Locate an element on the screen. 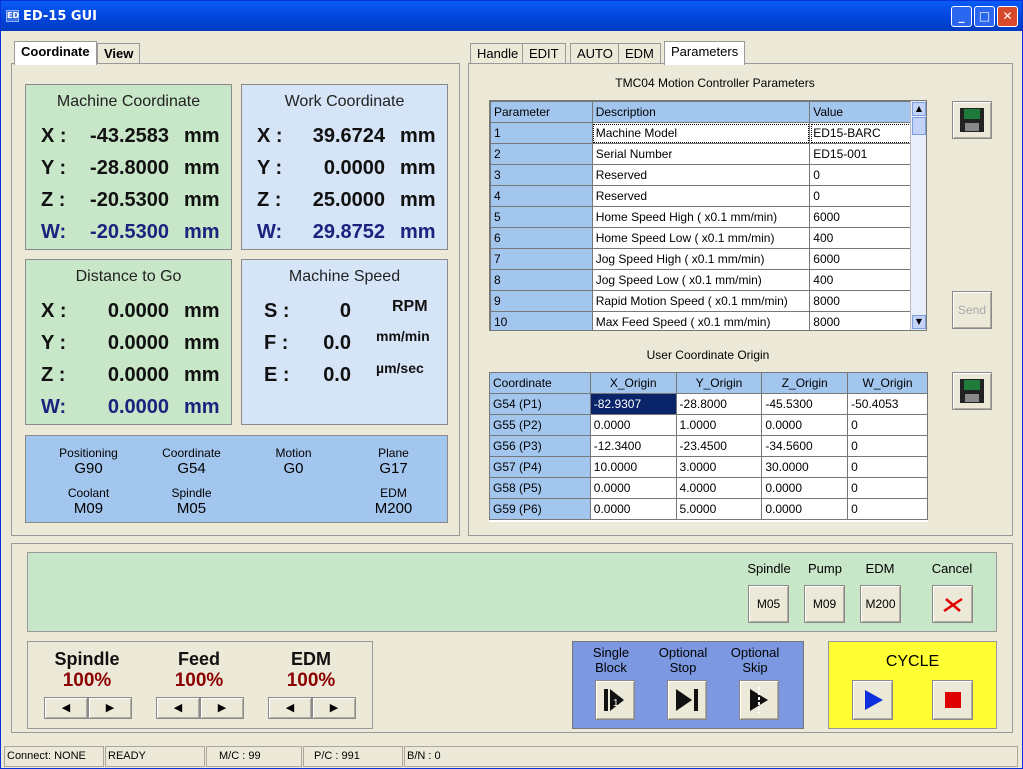  params-cell: ED15-BARC is located at coordinates (860, 133).